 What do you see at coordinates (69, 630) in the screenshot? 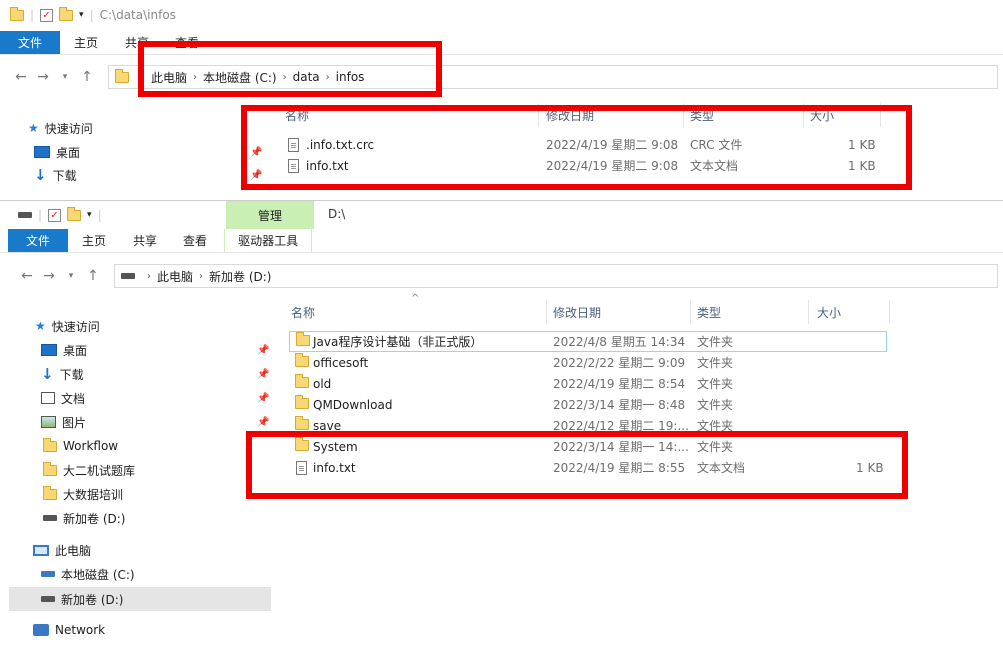
I see `nav-network: Network` at bounding box center [69, 630].